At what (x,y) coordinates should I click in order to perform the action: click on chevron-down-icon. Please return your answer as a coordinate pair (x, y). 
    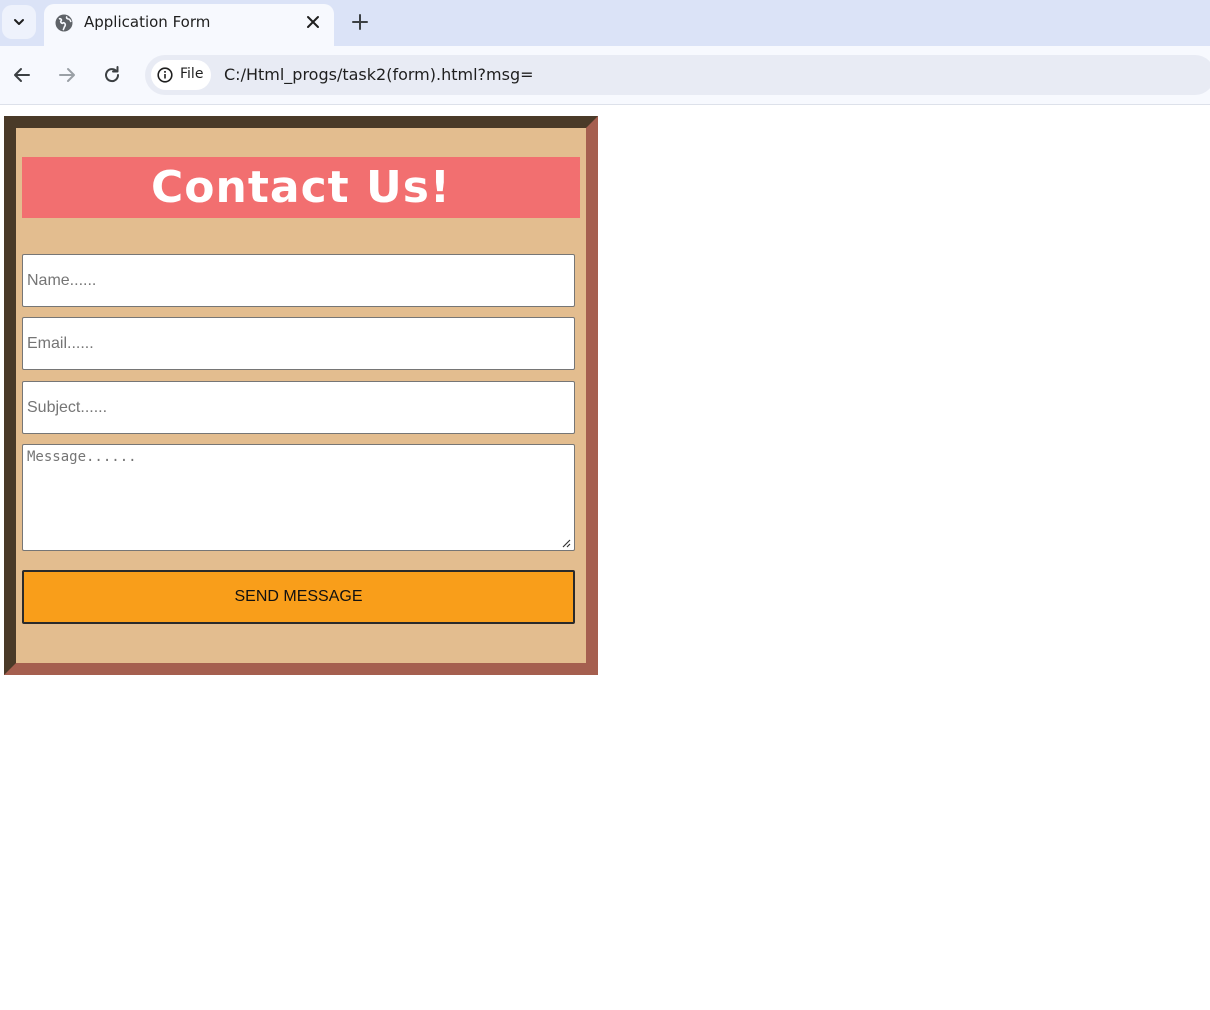
    Looking at the image, I should click on (19, 22).